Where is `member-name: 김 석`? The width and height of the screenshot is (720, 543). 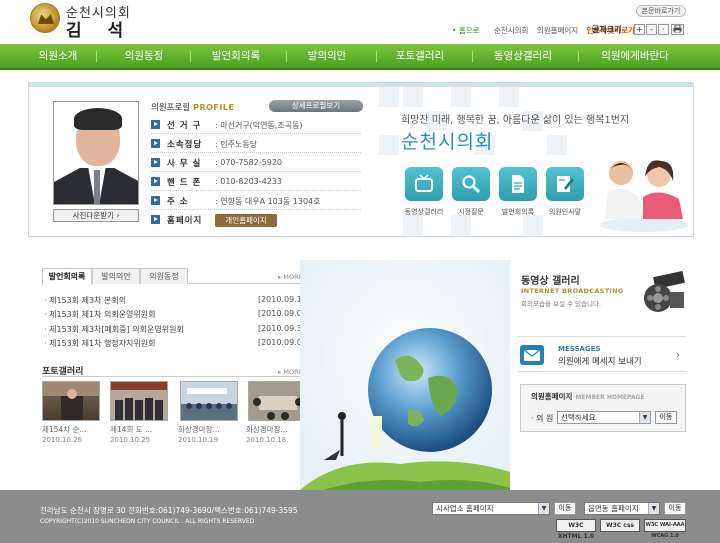
member-name: 김 석 is located at coordinates (100, 31).